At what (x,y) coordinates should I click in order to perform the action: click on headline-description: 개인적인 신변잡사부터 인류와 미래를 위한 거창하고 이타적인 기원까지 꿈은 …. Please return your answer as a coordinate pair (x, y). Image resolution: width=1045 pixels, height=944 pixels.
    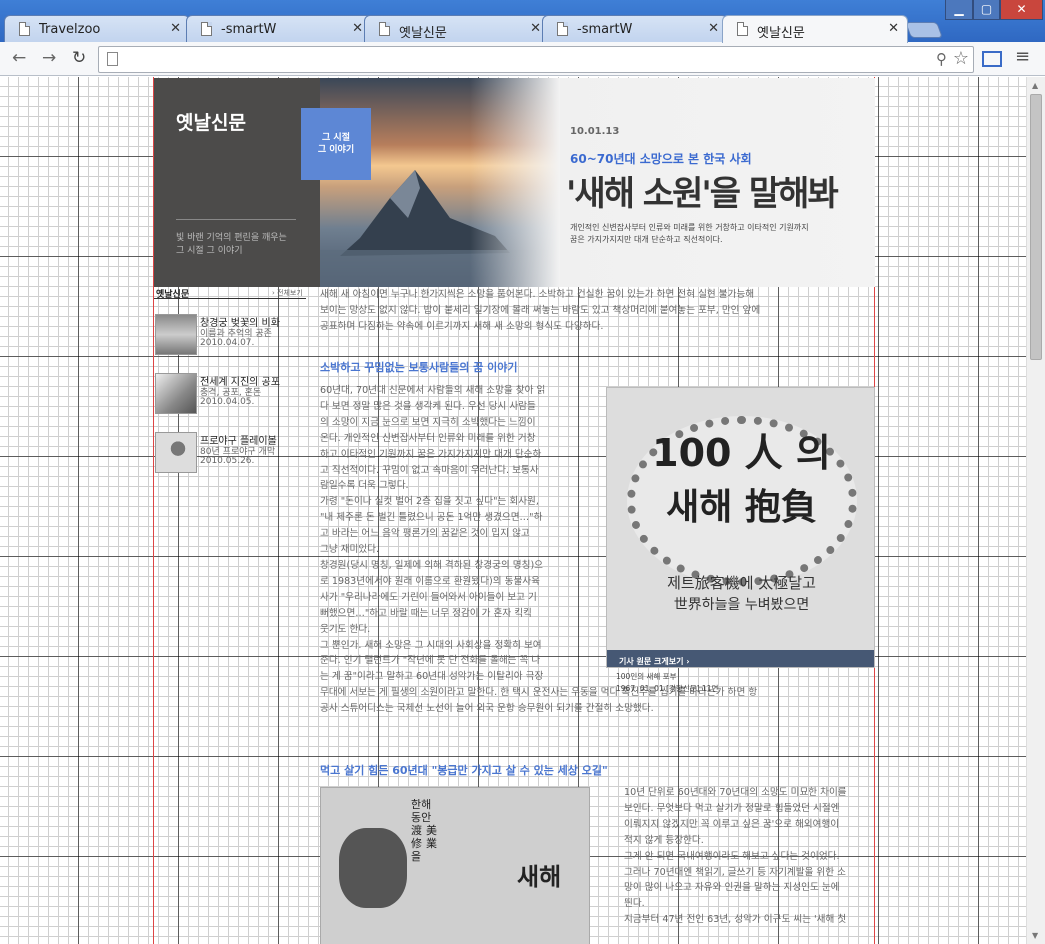
    Looking at the image, I should click on (689, 233).